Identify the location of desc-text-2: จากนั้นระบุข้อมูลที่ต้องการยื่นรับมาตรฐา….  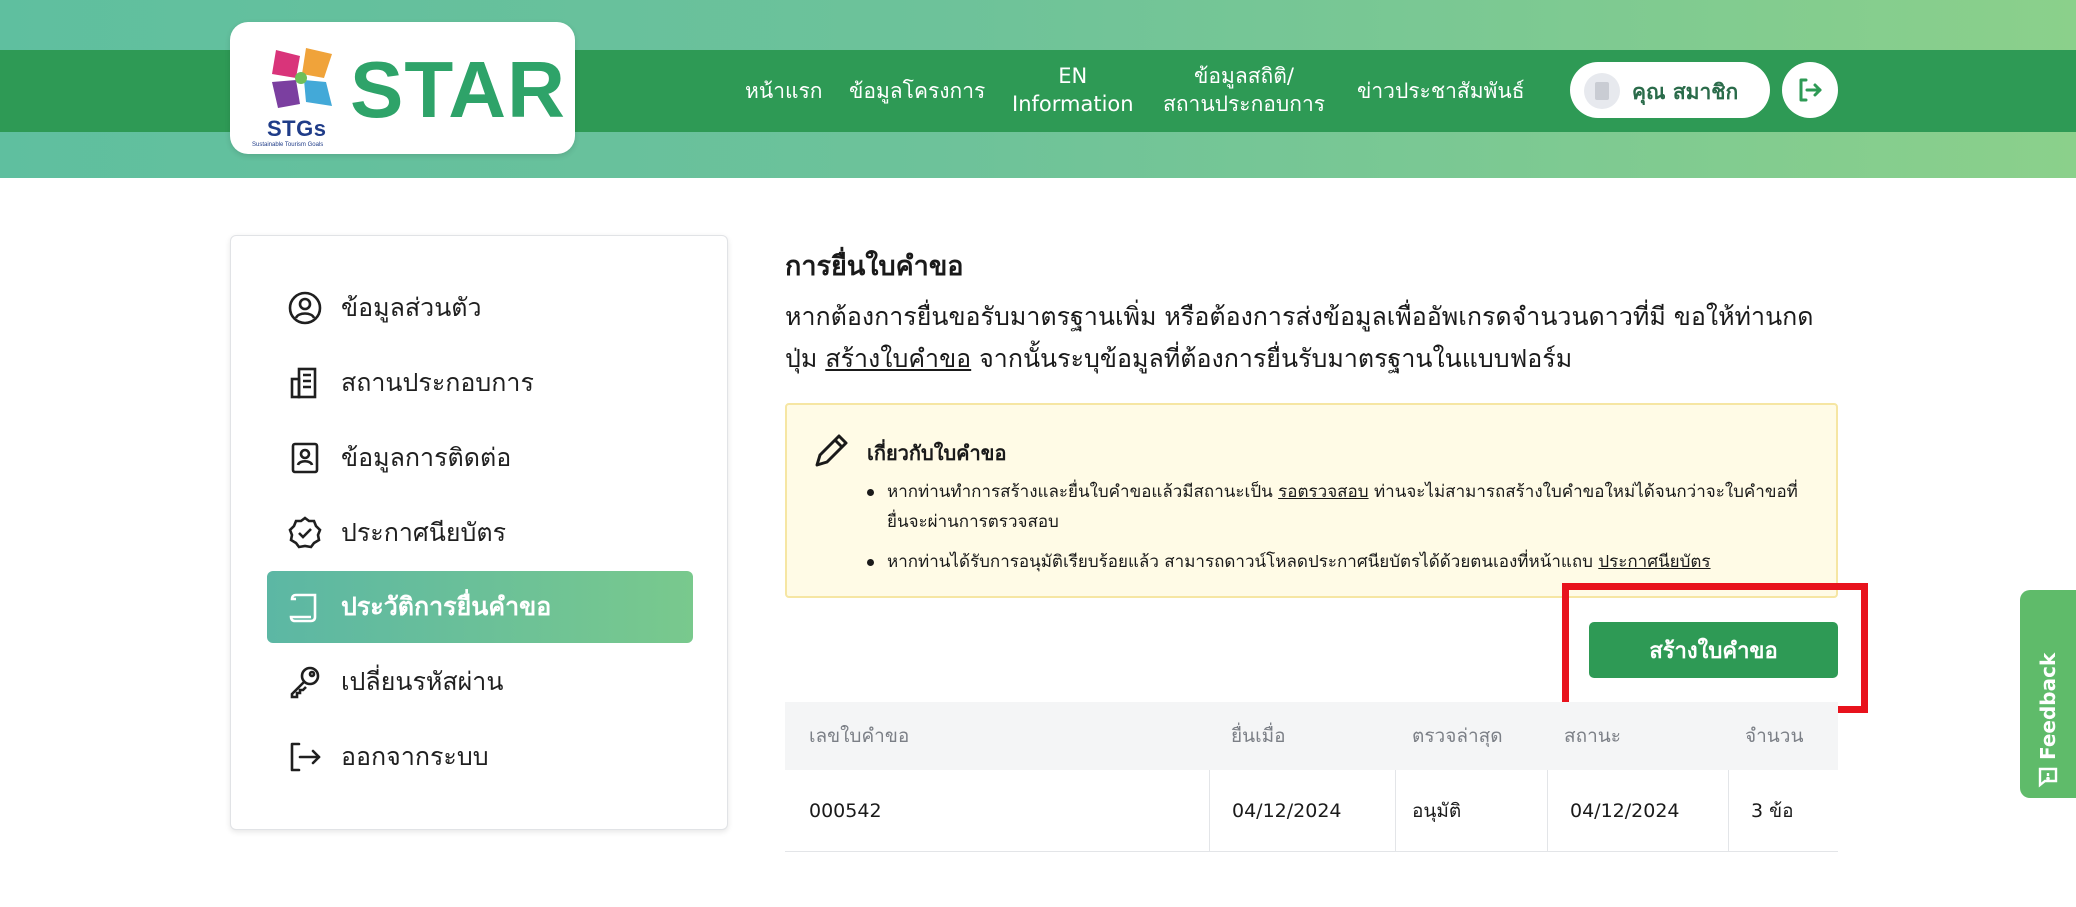
(1272, 358).